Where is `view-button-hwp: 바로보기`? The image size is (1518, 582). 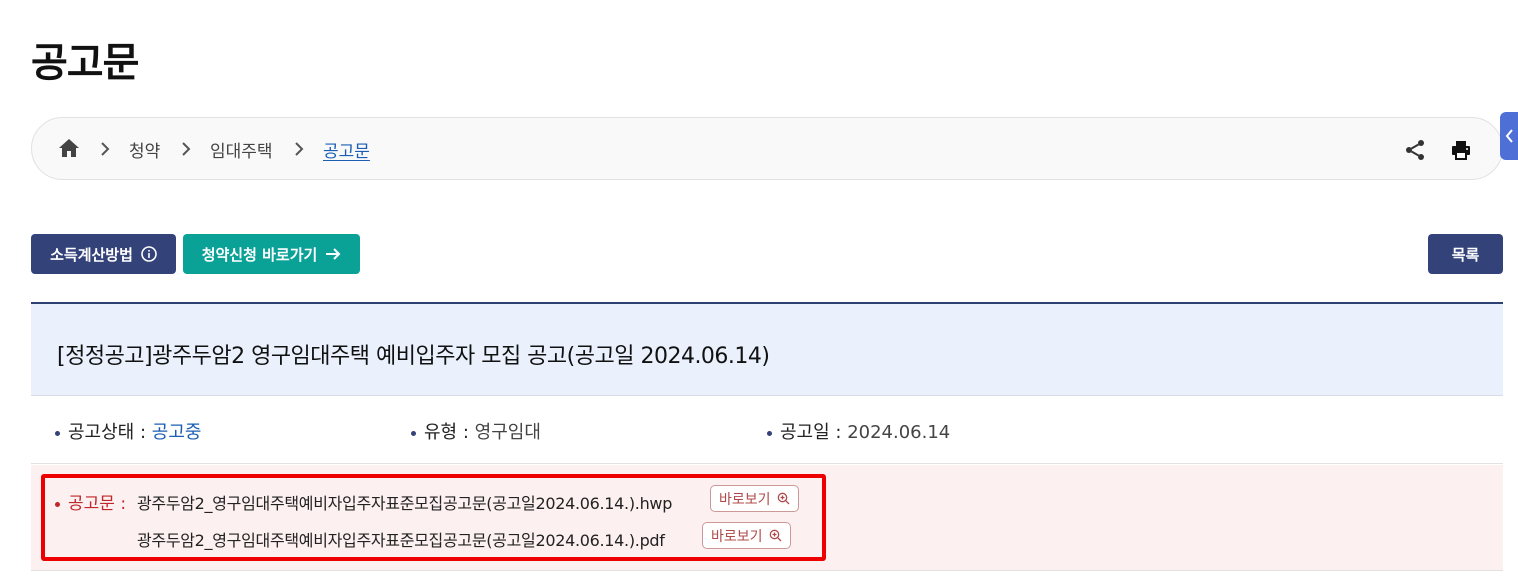 view-button-hwp: 바로보기 is located at coordinates (754, 498).